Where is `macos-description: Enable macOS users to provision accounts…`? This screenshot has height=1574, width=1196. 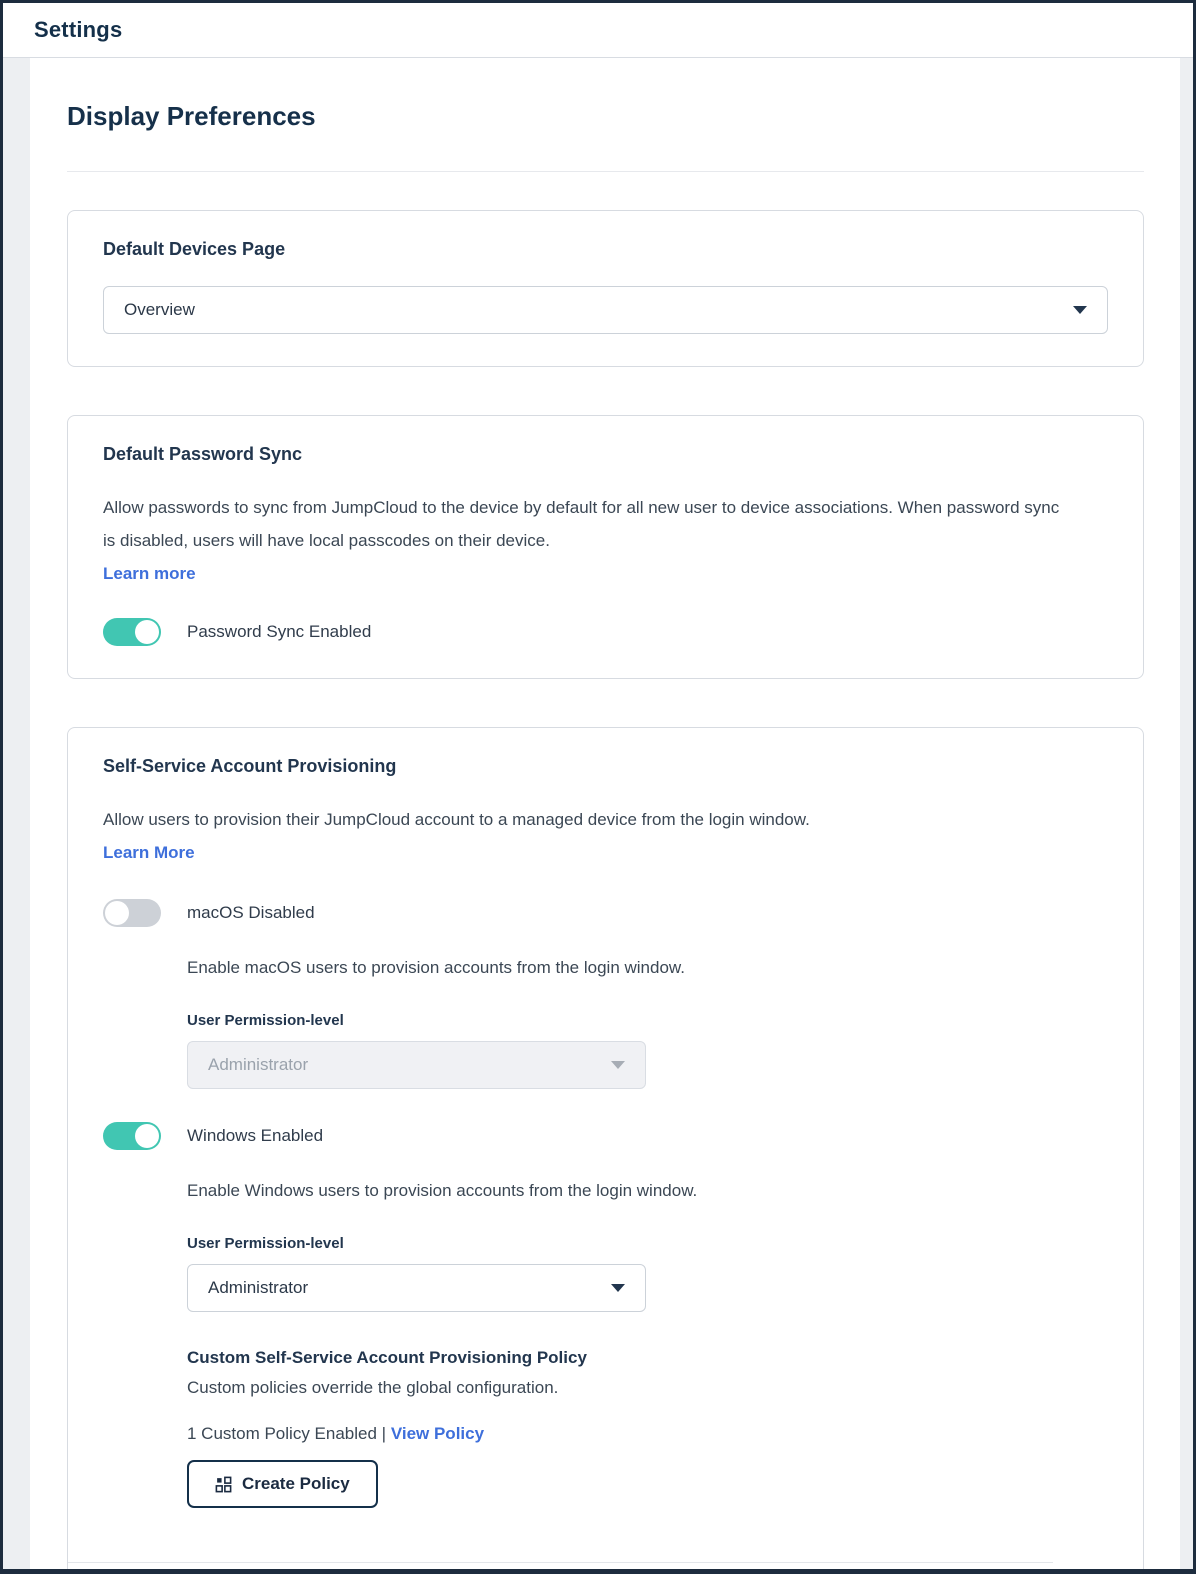
macos-description: Enable macOS users to provision accounts… is located at coordinates (436, 967).